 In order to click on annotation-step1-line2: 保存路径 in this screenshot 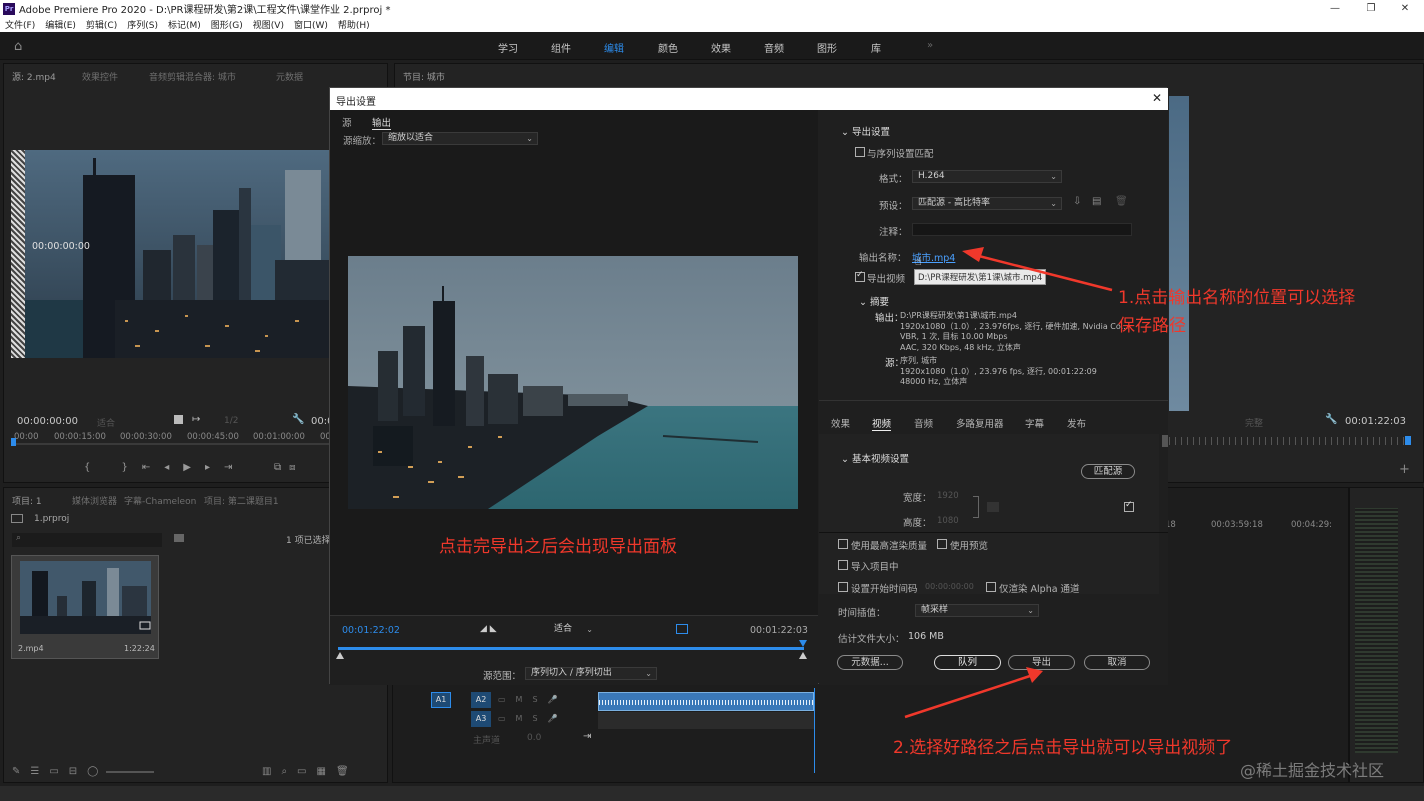, I will do `click(1152, 326)`.